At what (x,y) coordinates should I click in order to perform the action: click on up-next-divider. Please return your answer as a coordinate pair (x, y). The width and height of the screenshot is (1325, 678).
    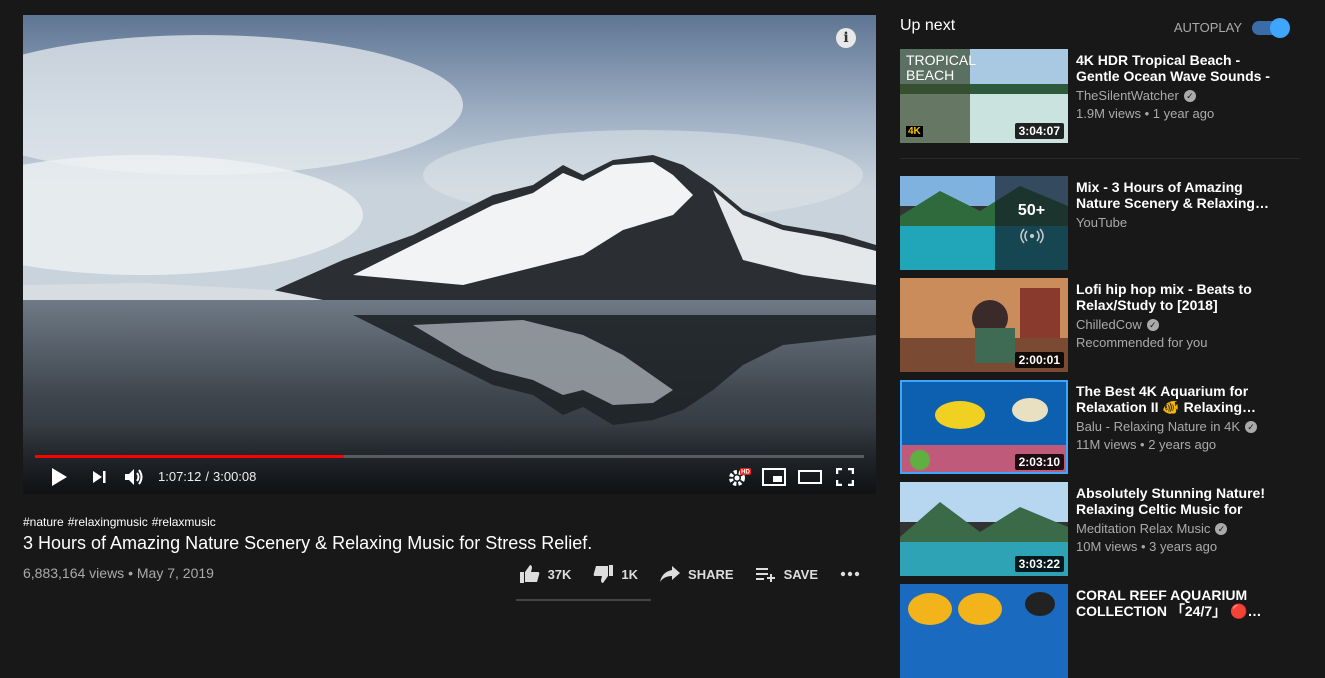
    Looking at the image, I should click on (1100, 158).